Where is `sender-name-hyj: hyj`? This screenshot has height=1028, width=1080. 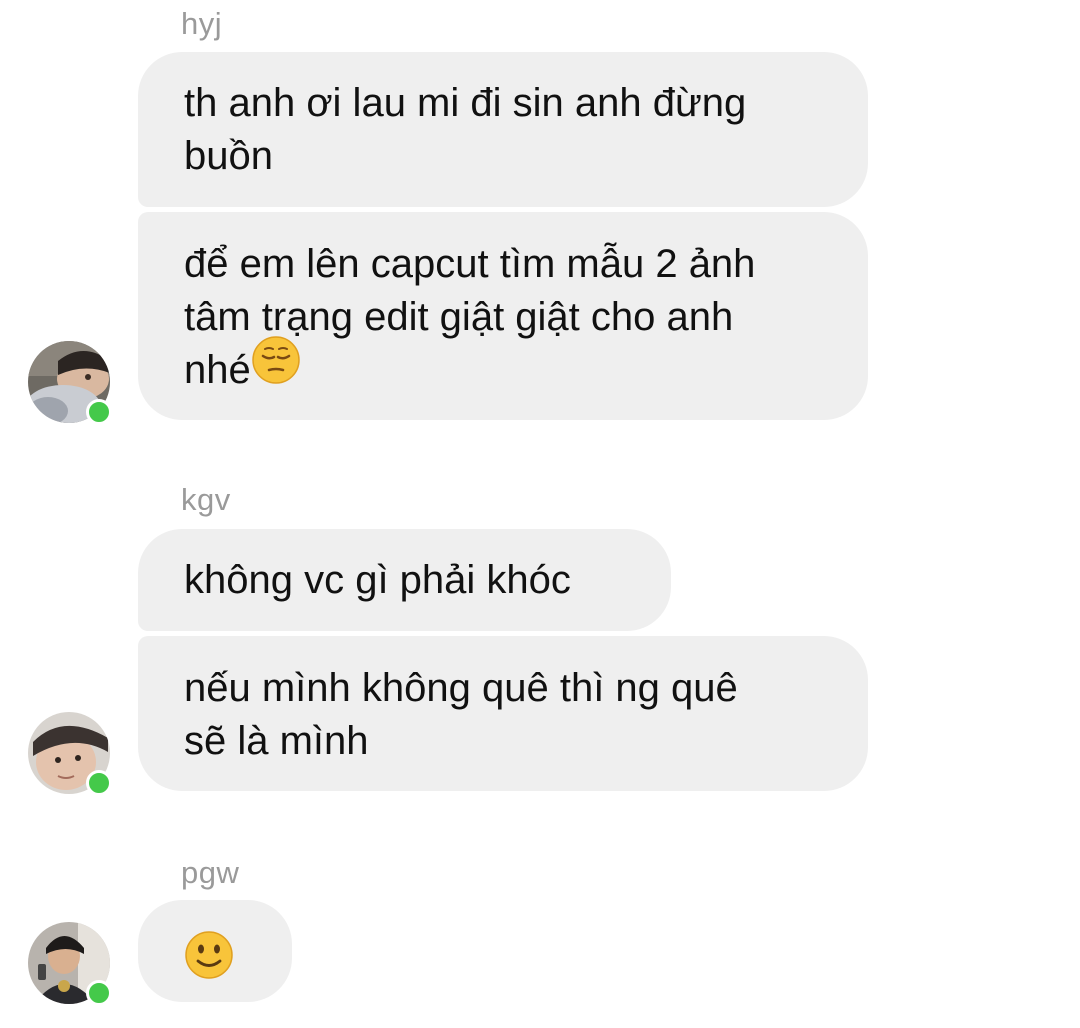 sender-name-hyj: hyj is located at coordinates (202, 23).